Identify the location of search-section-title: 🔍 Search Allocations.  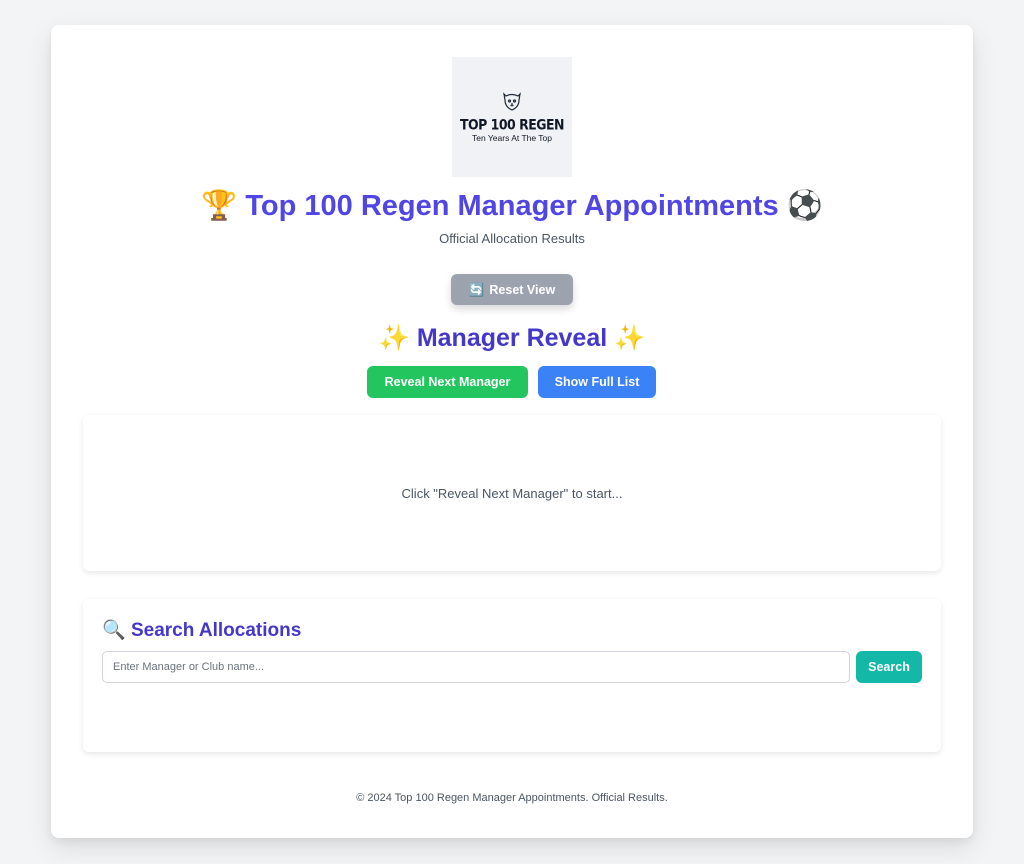
(201, 630).